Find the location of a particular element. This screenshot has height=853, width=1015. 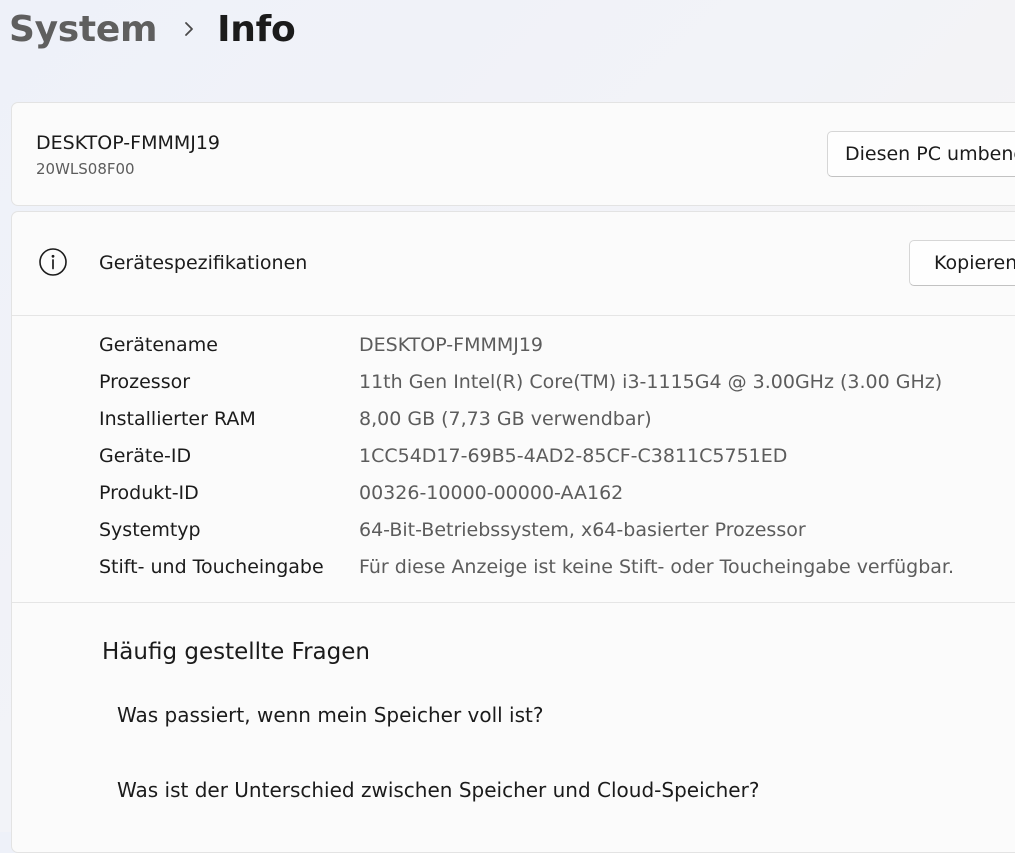

spec-label: Stift- und Toucheingabe is located at coordinates (211, 567).